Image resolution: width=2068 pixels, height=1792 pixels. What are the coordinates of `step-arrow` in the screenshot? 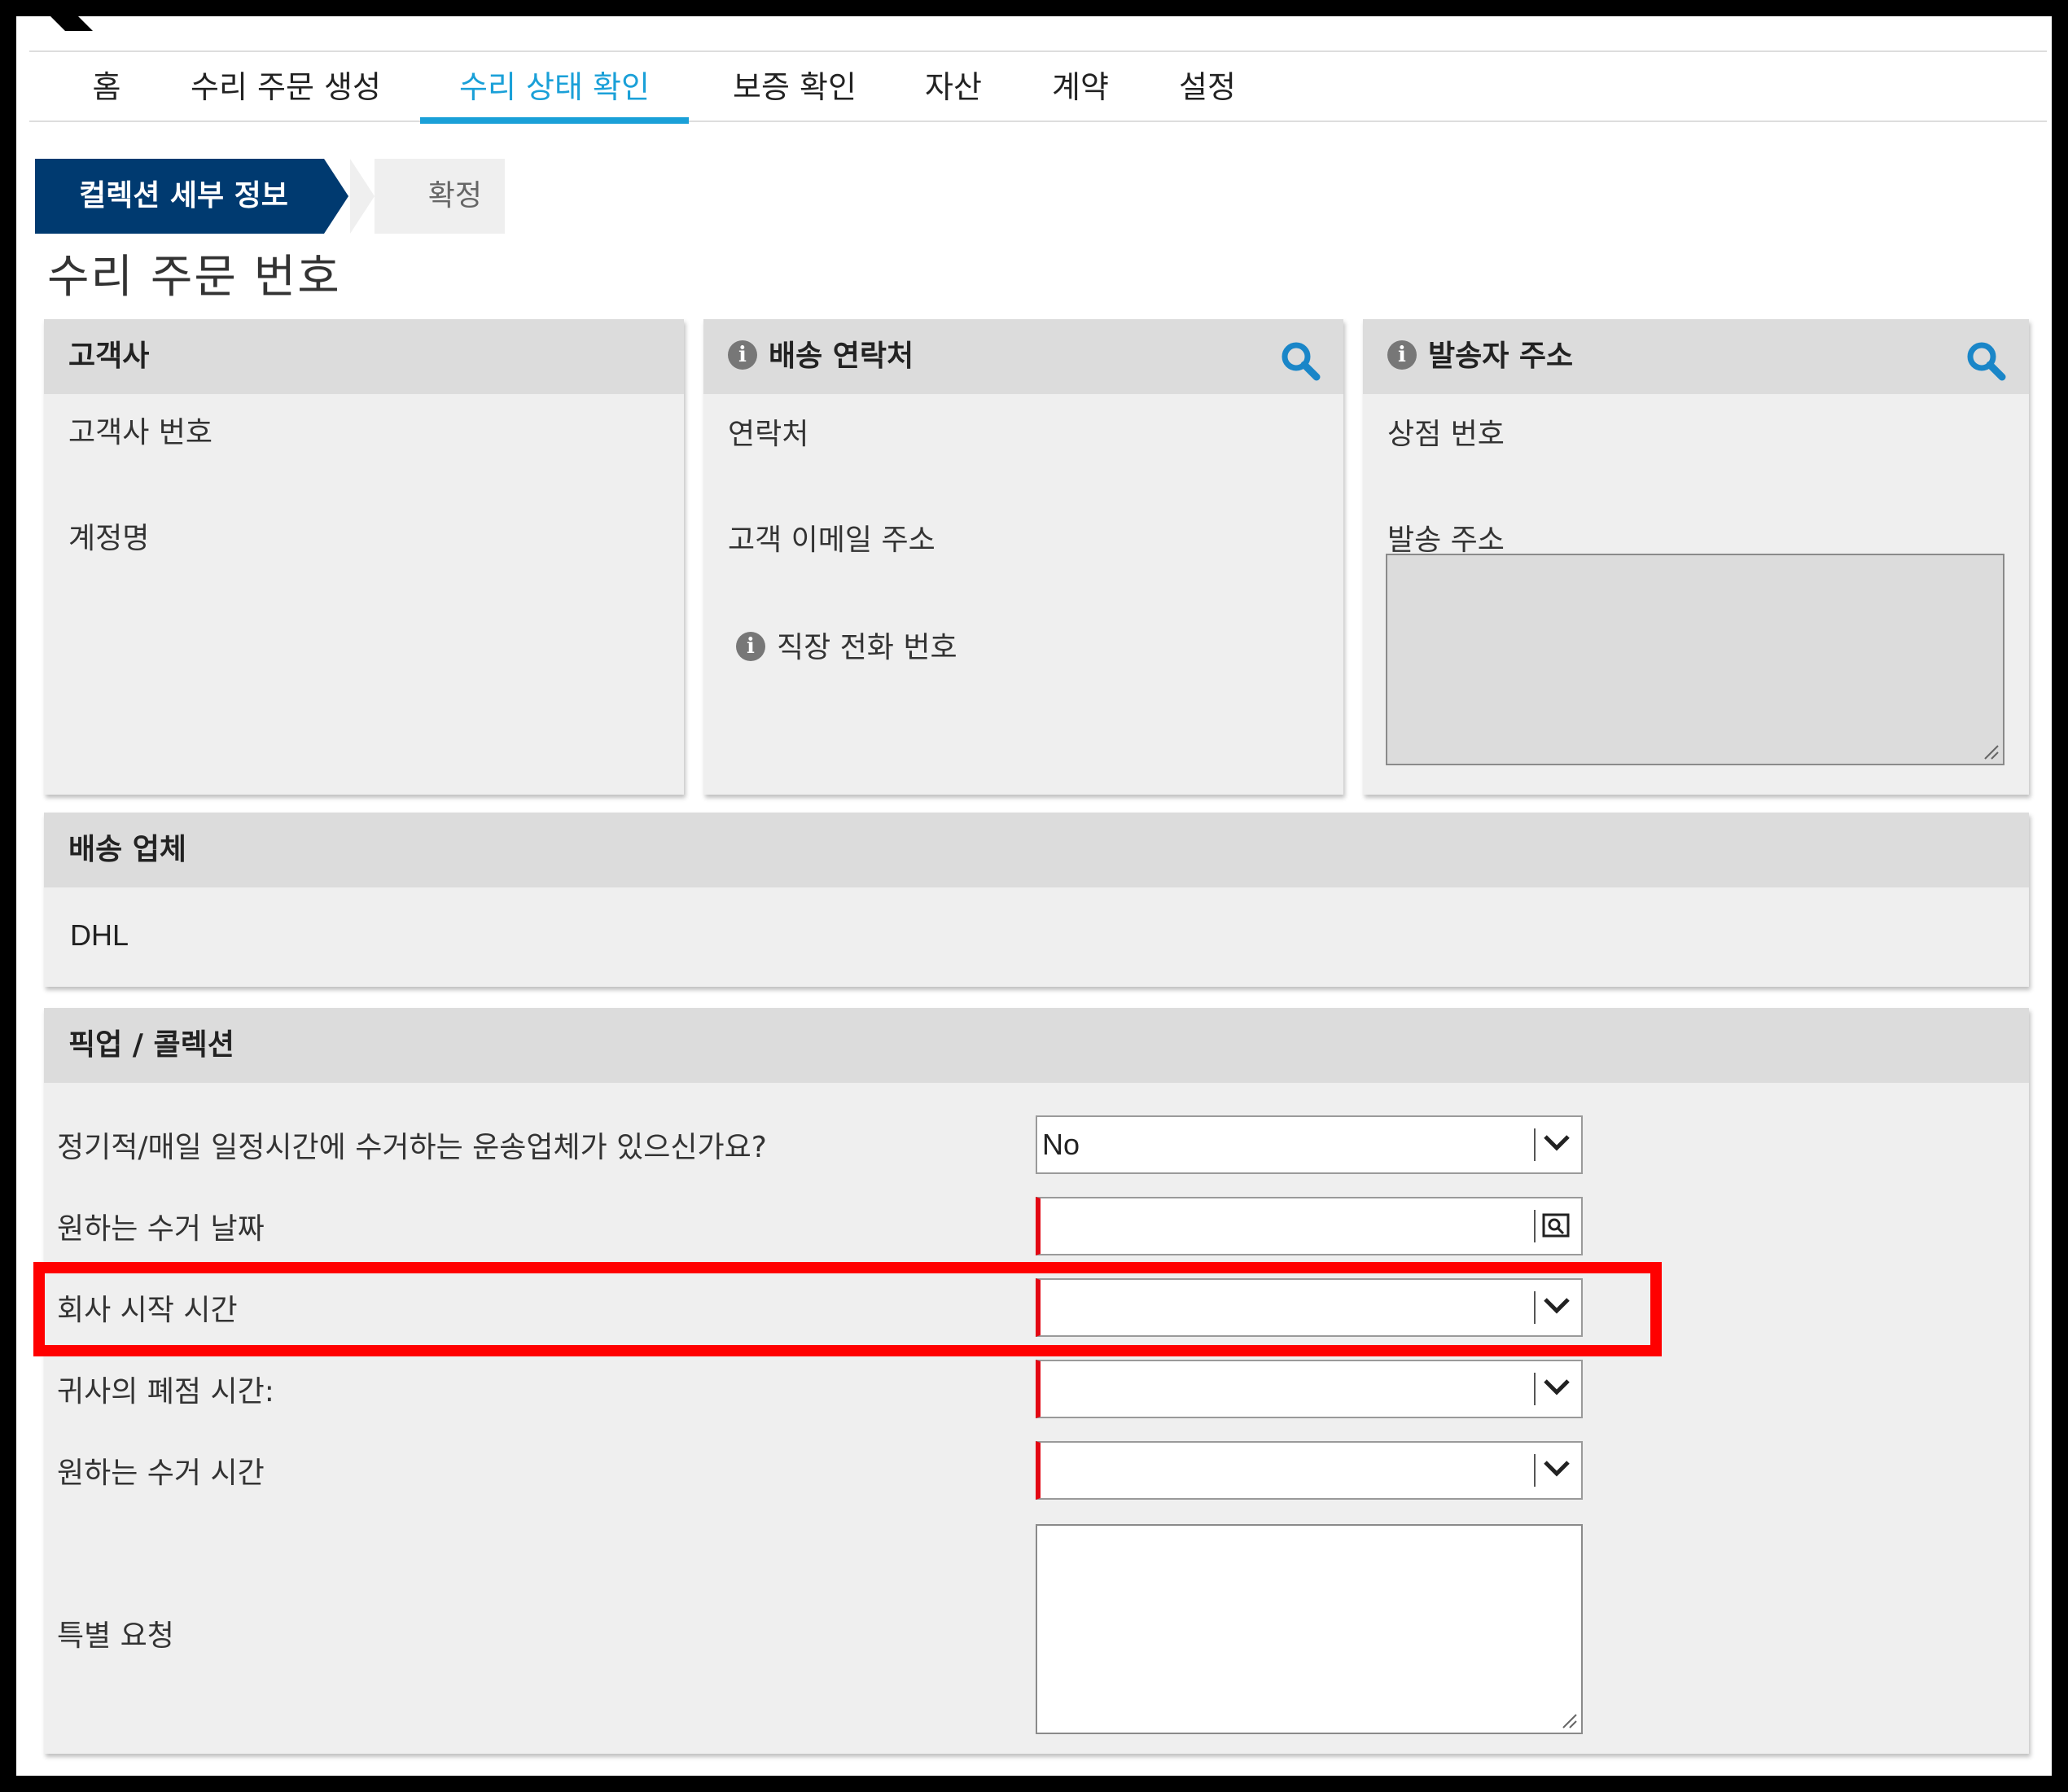 It's located at (336, 196).